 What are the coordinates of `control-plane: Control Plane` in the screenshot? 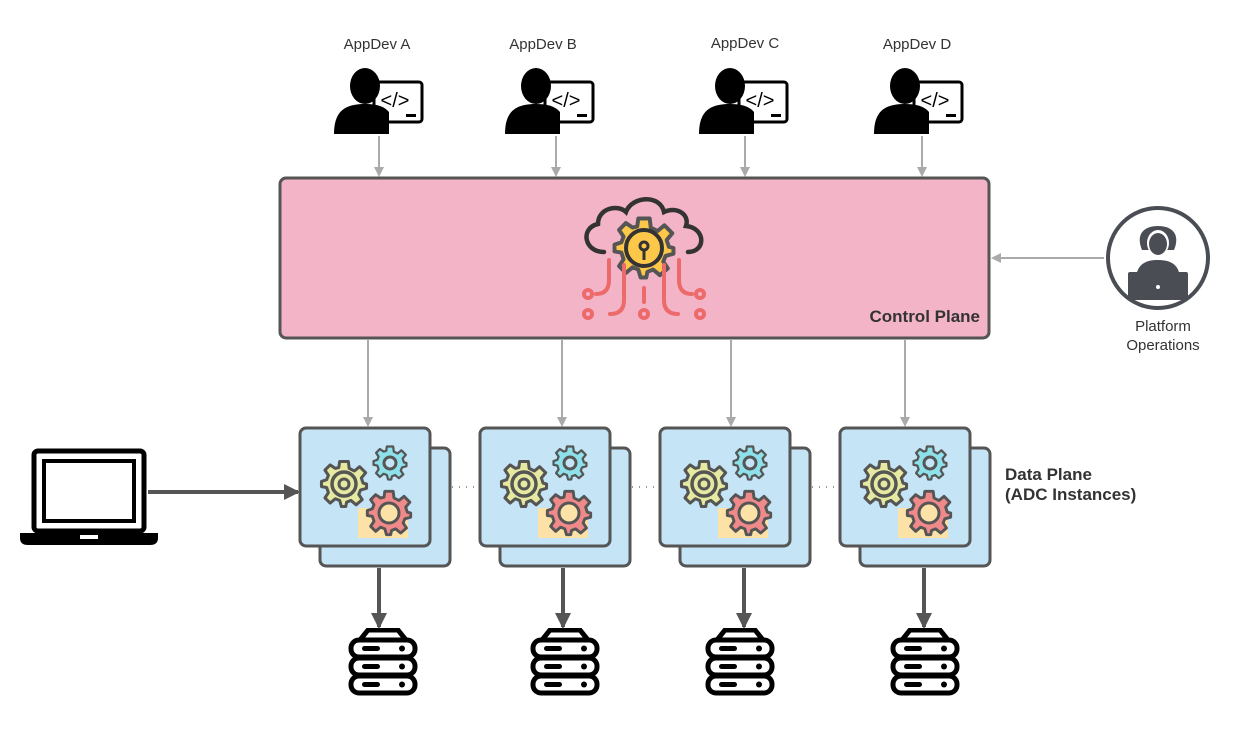 It's located at (634, 258).